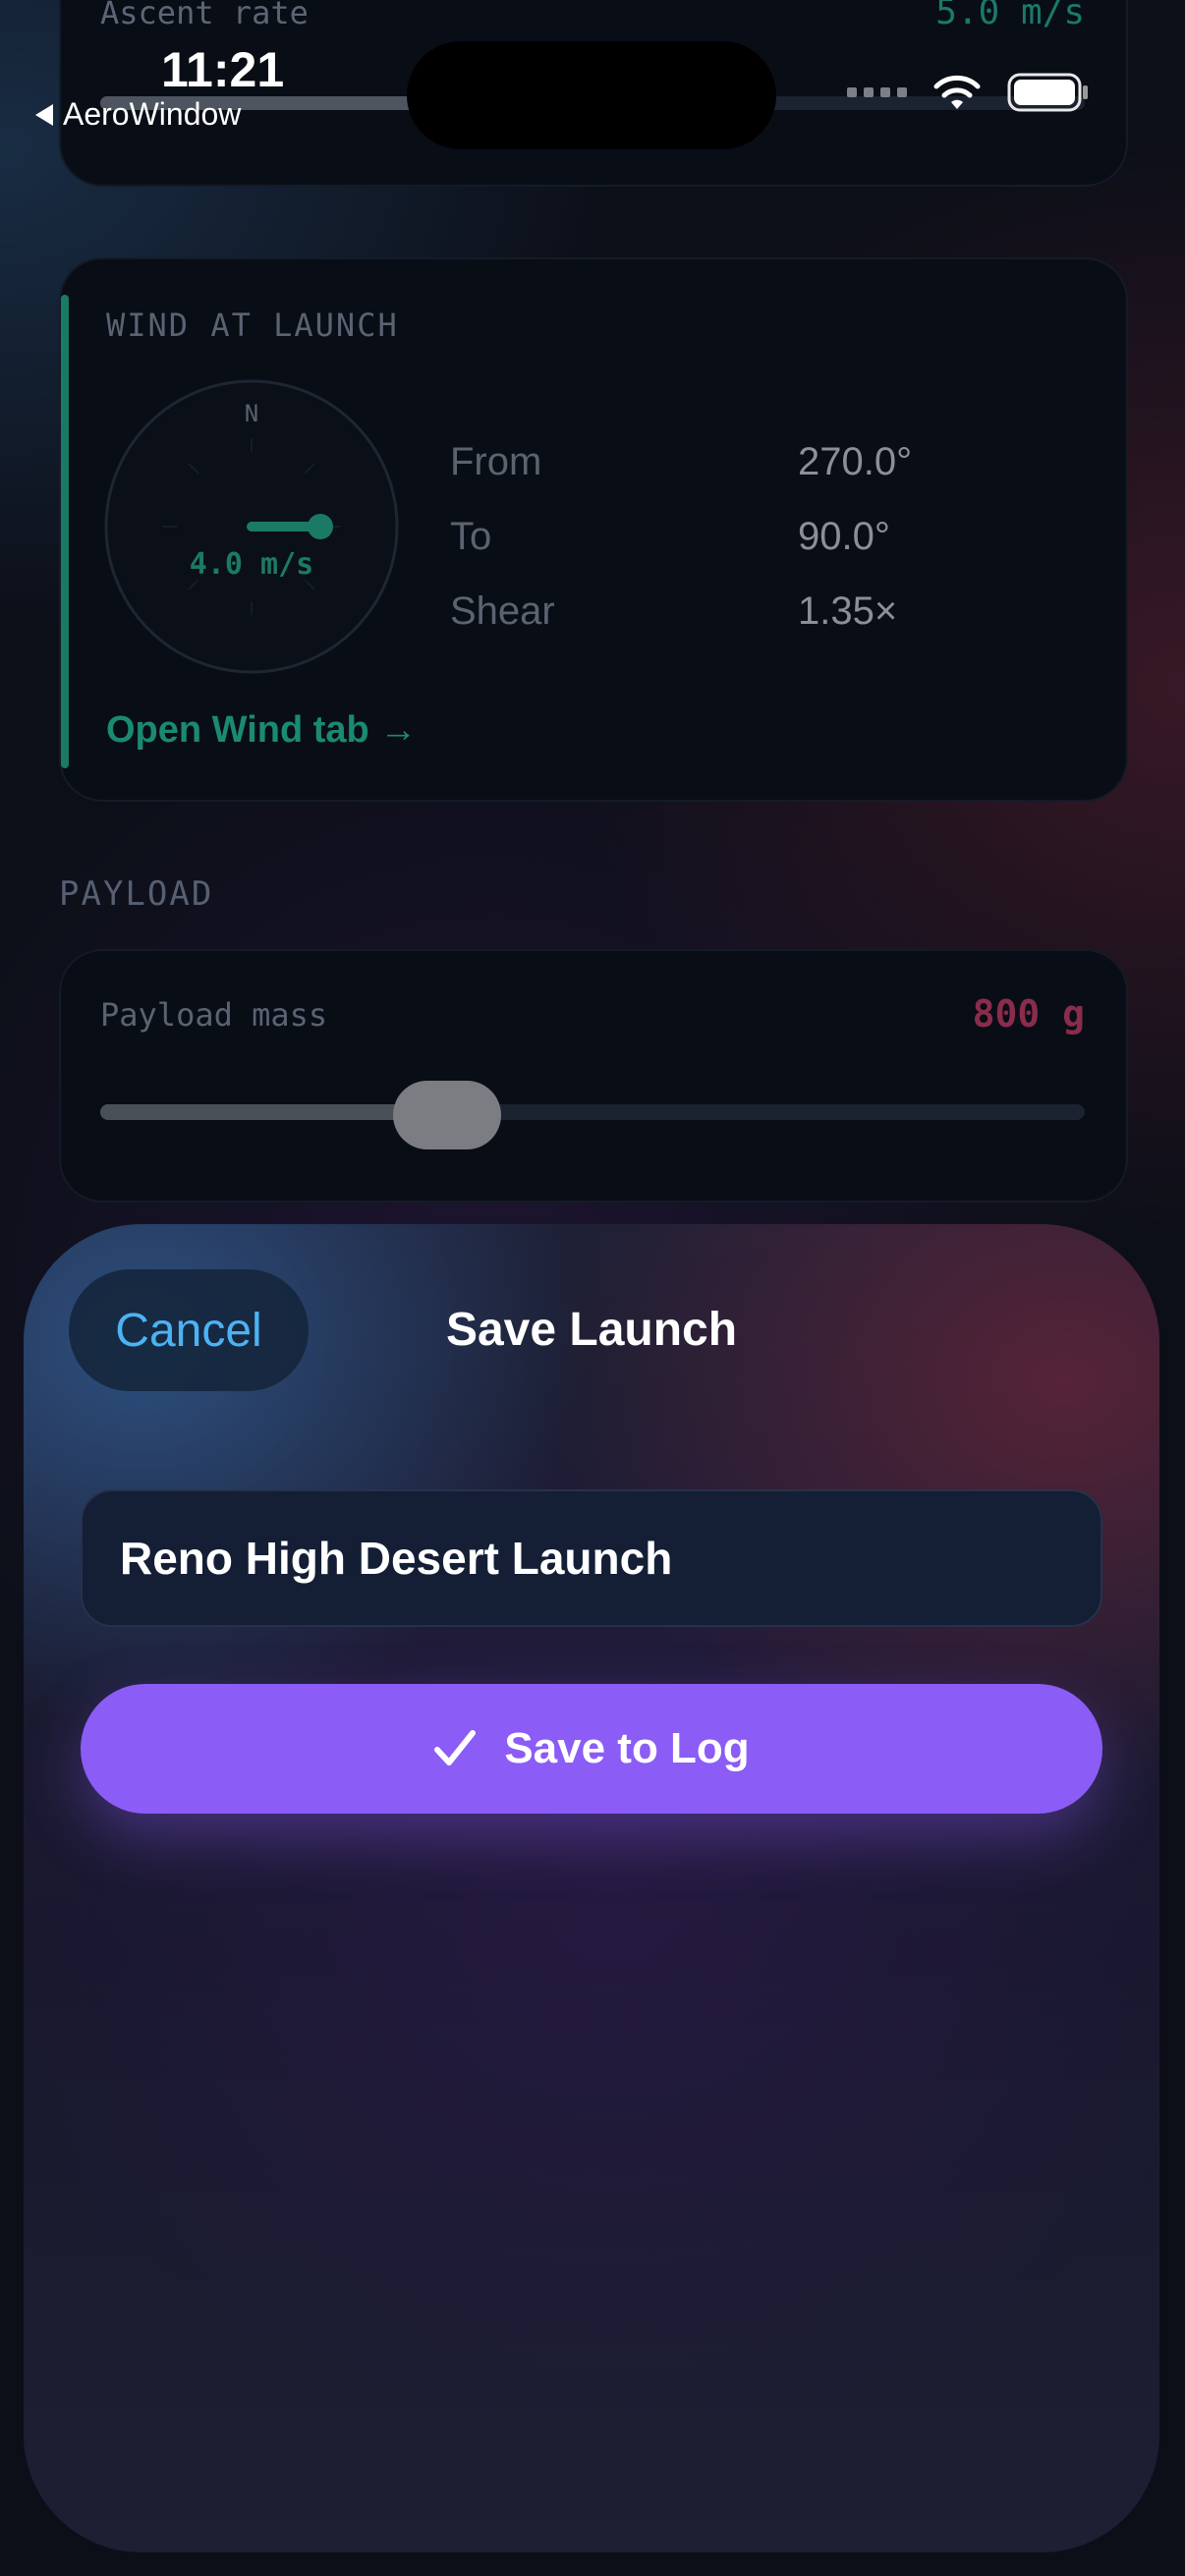  I want to click on wifi-icon, so click(957, 92).